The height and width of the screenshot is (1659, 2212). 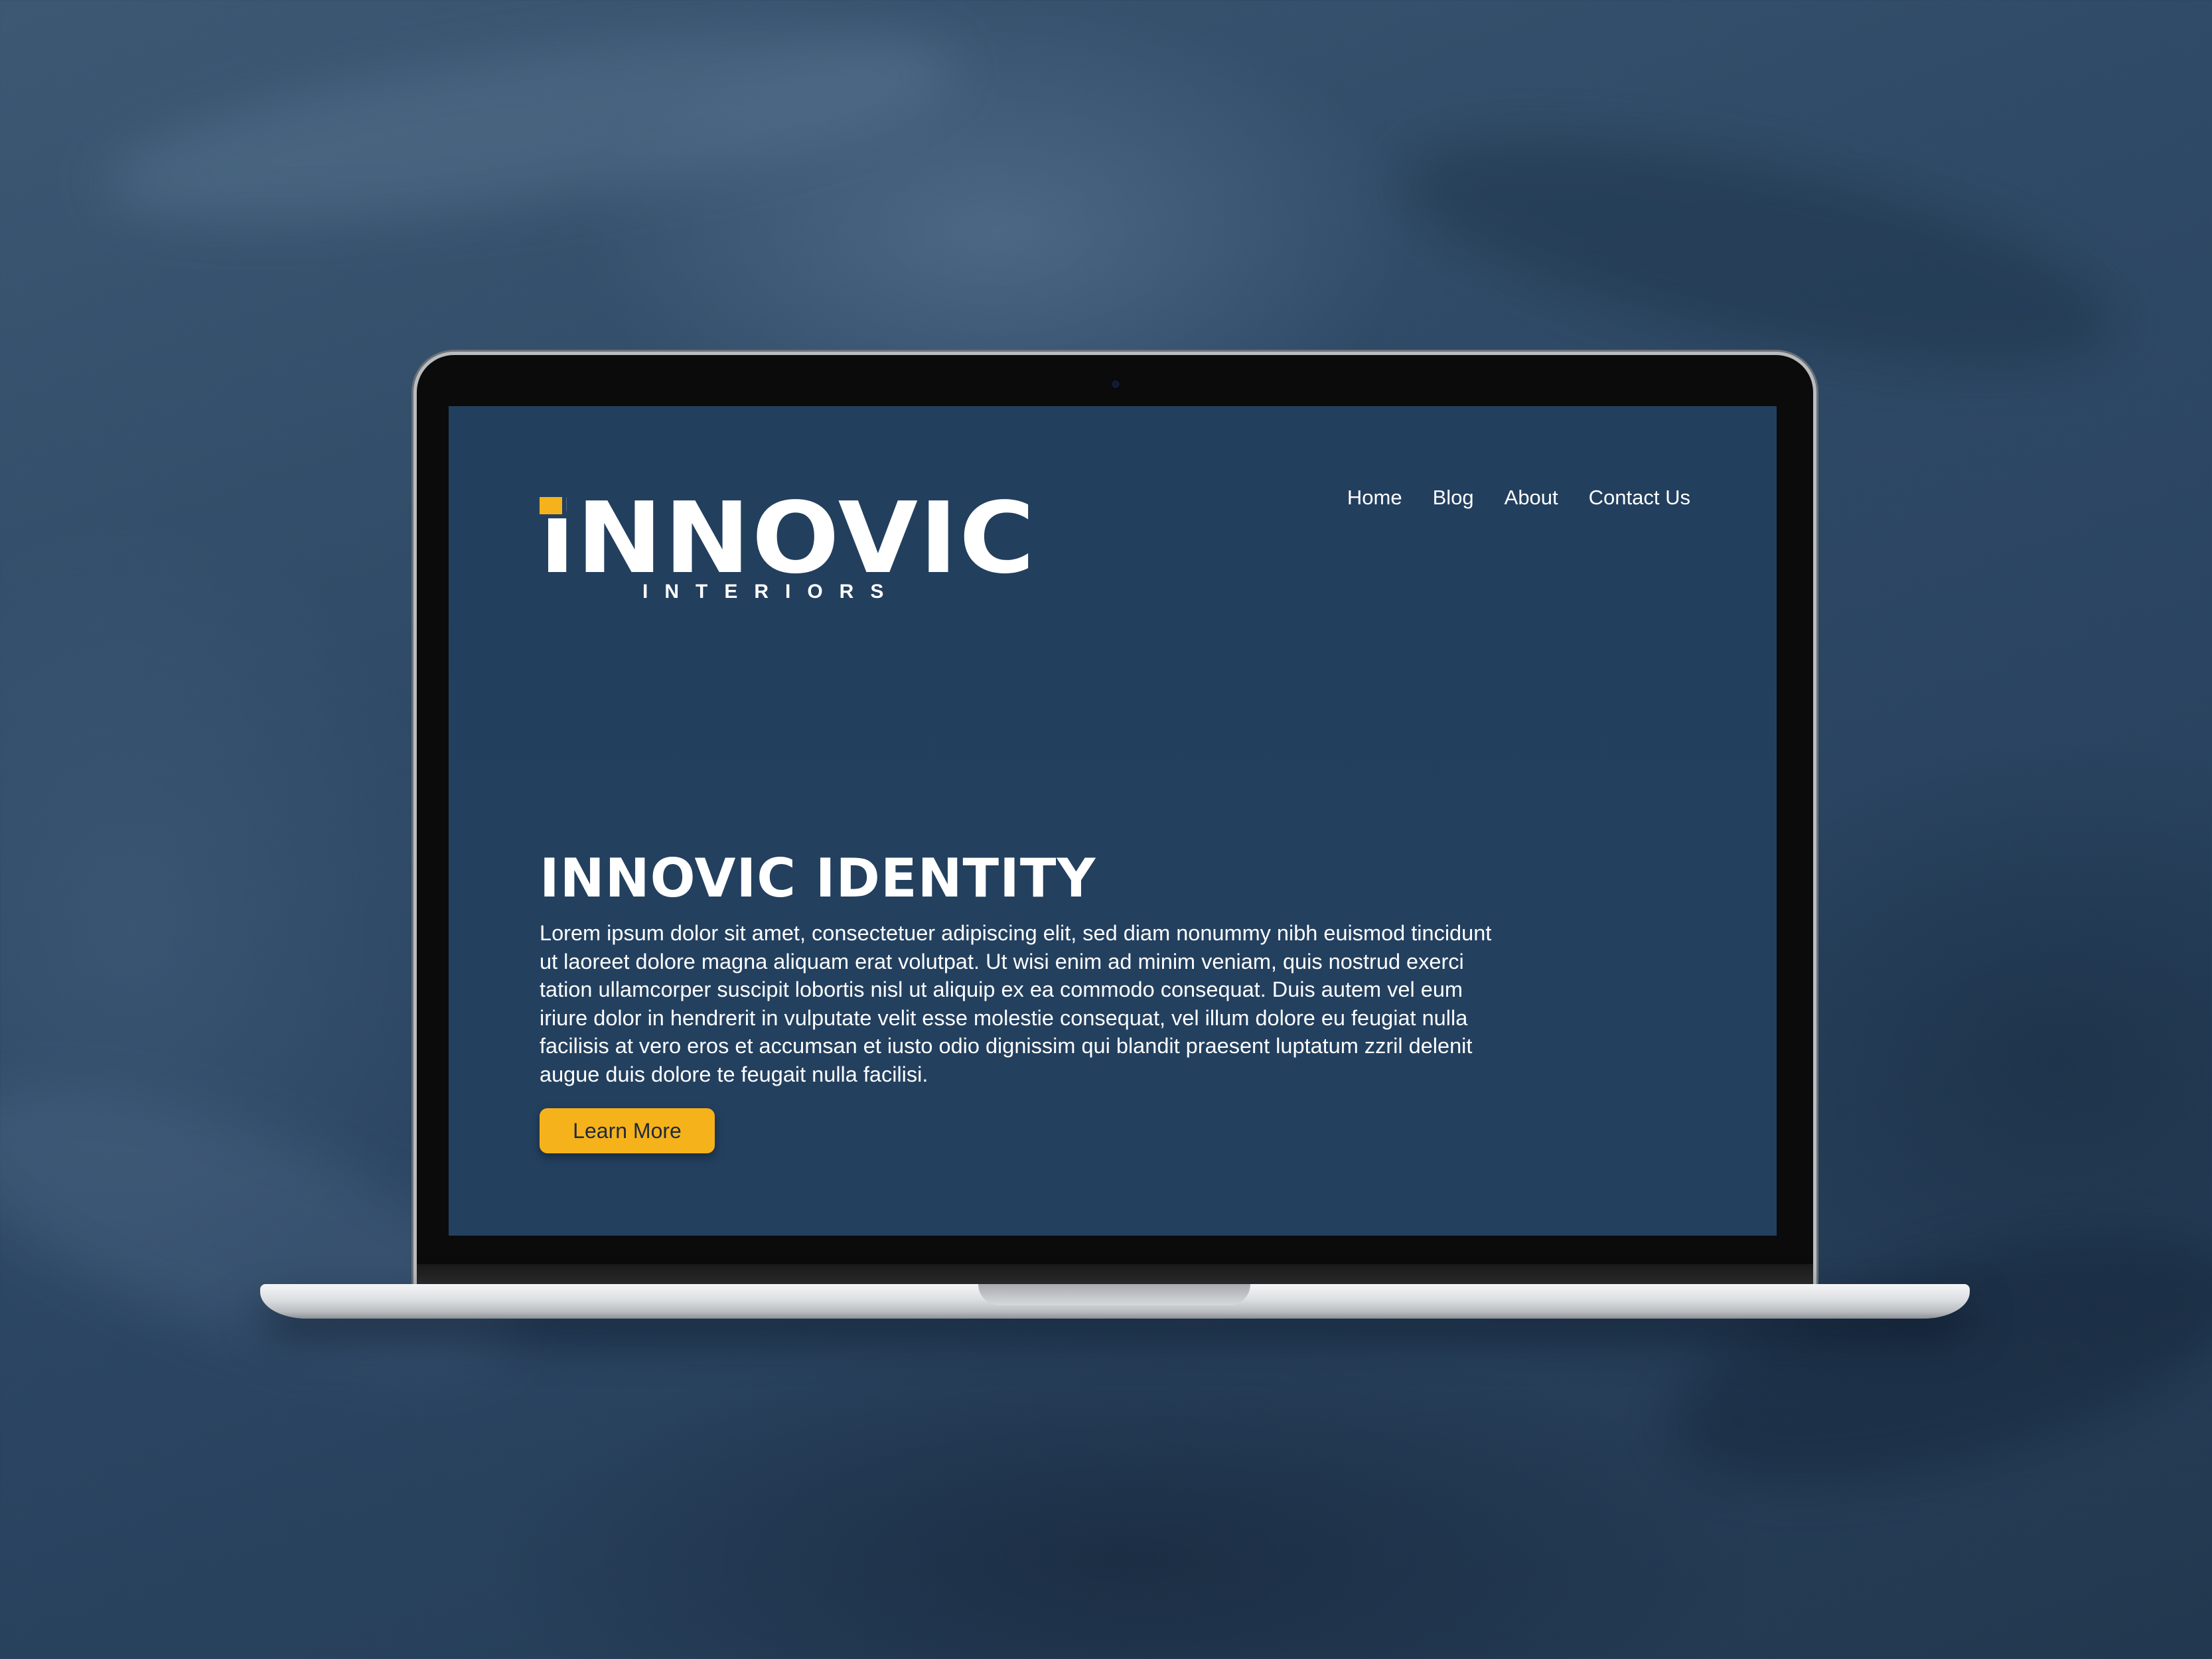 What do you see at coordinates (1639, 498) in the screenshot?
I see `nav-contact-us: Contact Us` at bounding box center [1639, 498].